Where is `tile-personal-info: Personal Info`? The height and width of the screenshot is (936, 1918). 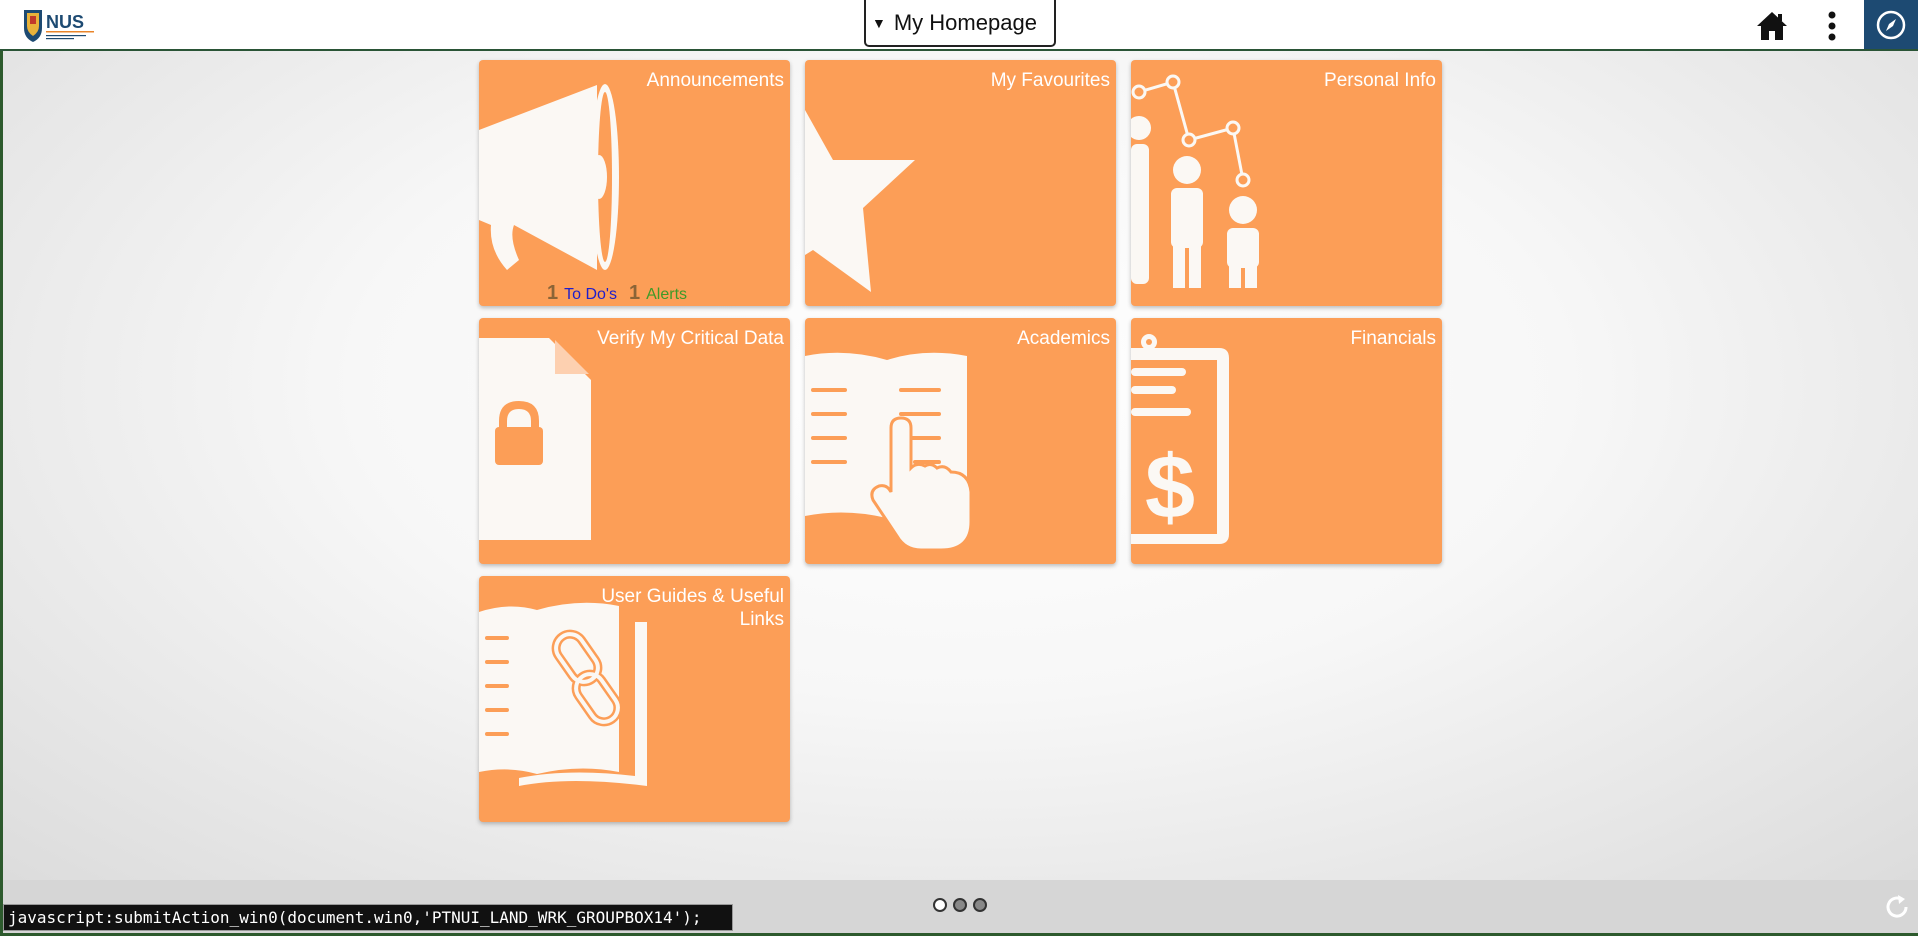 tile-personal-info: Personal Info is located at coordinates (1286, 183).